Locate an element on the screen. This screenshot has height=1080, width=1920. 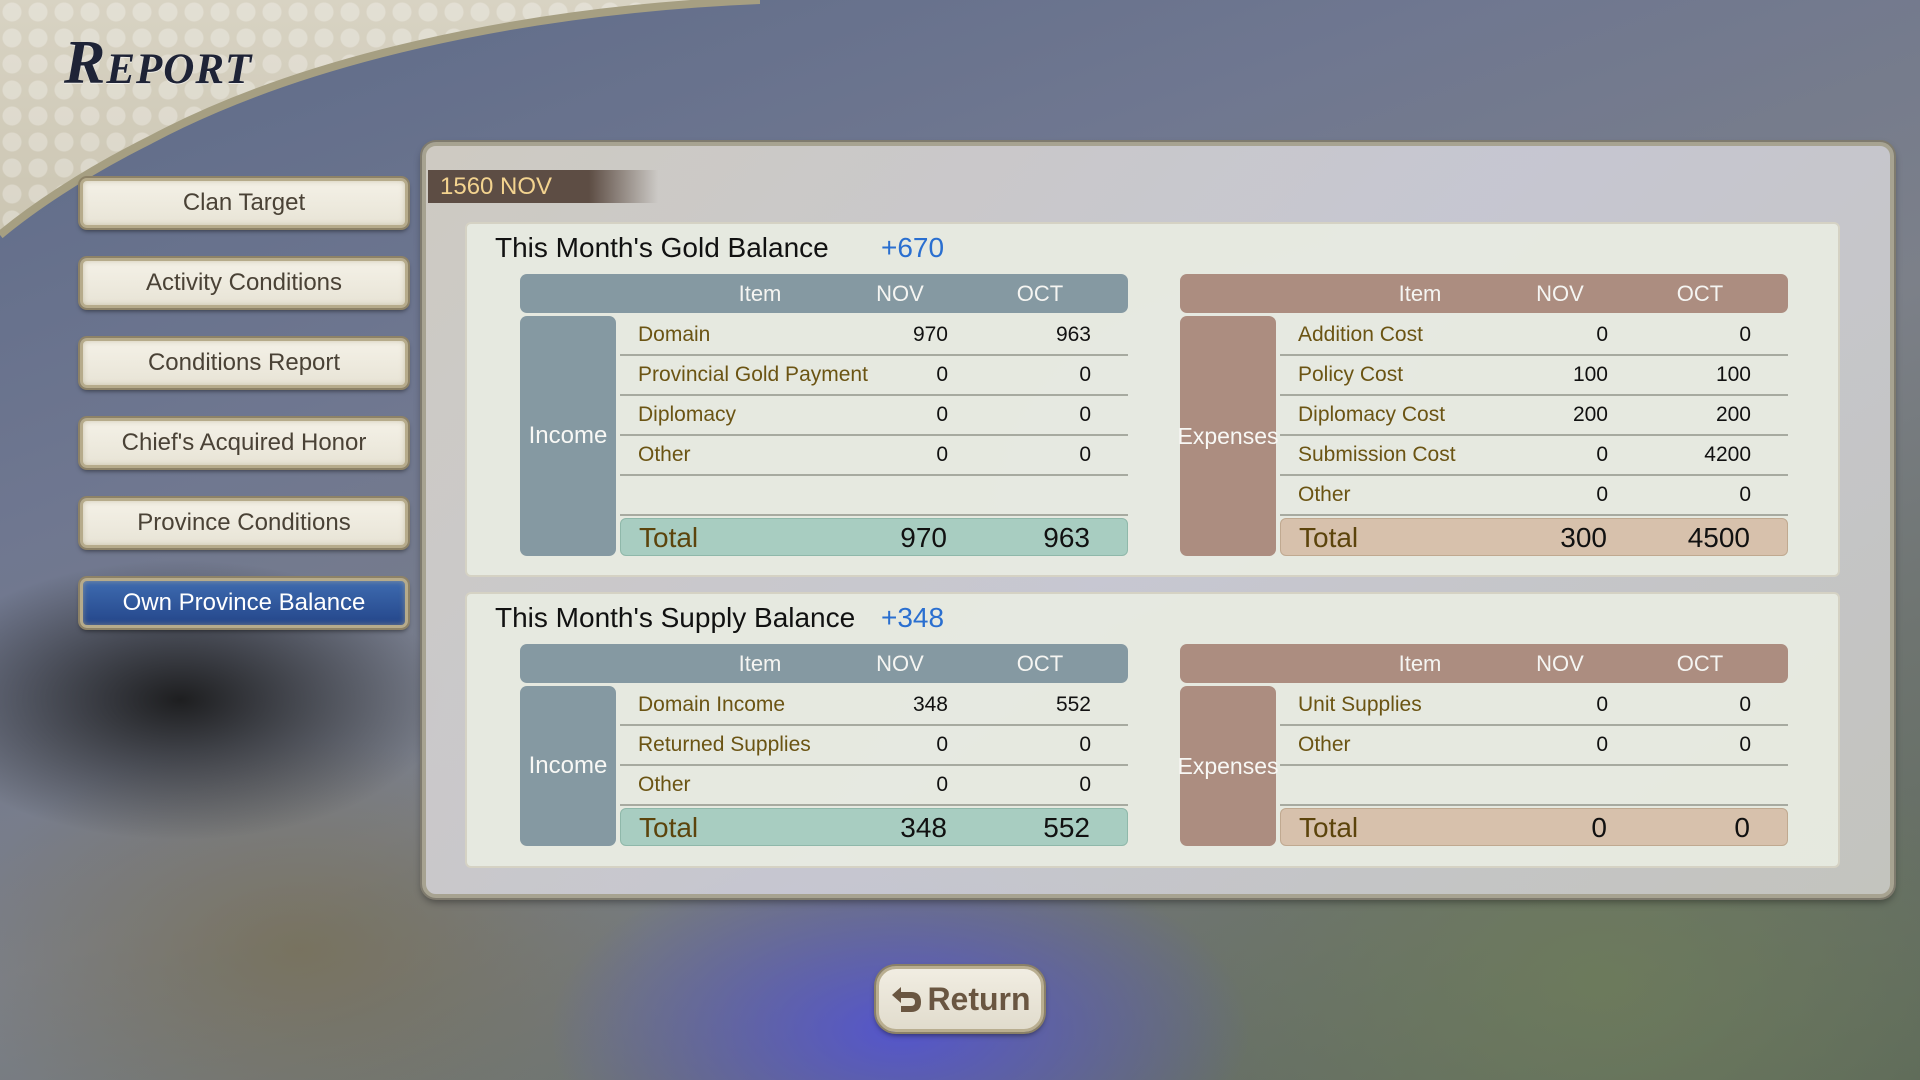
date-label: 1560 NOV is located at coordinates (543, 186).